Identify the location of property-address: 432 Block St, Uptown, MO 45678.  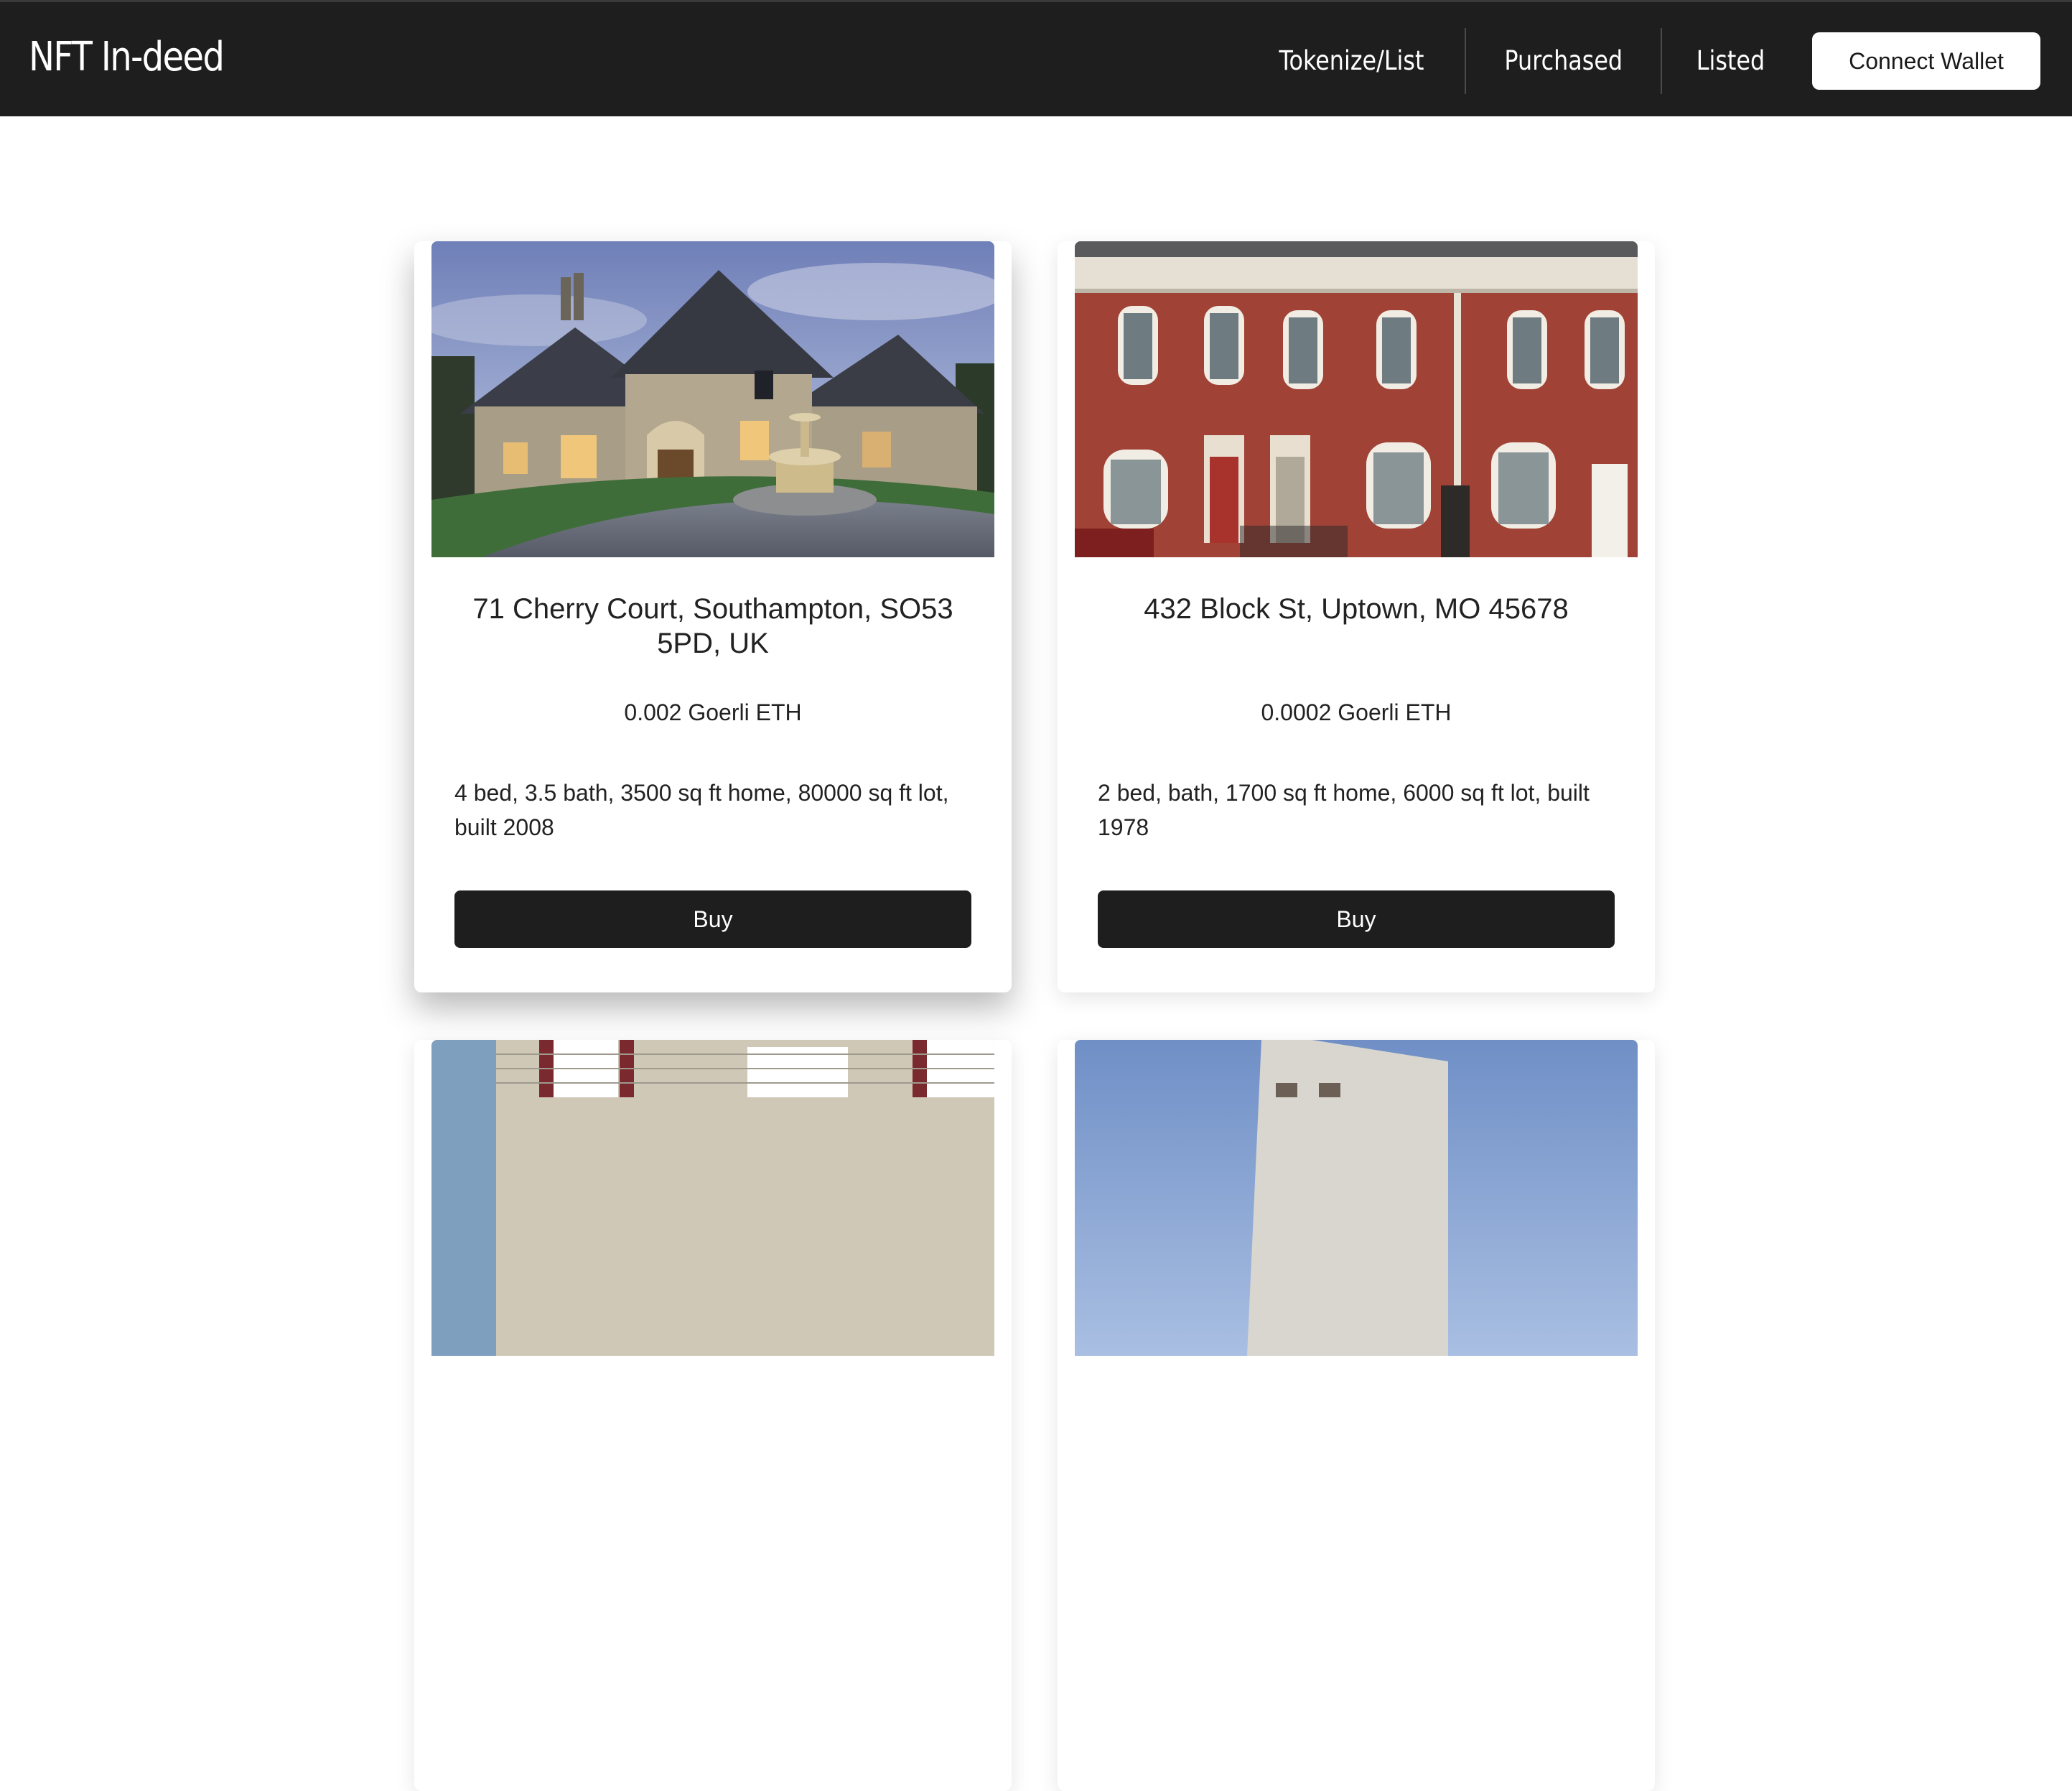
(1356, 609).